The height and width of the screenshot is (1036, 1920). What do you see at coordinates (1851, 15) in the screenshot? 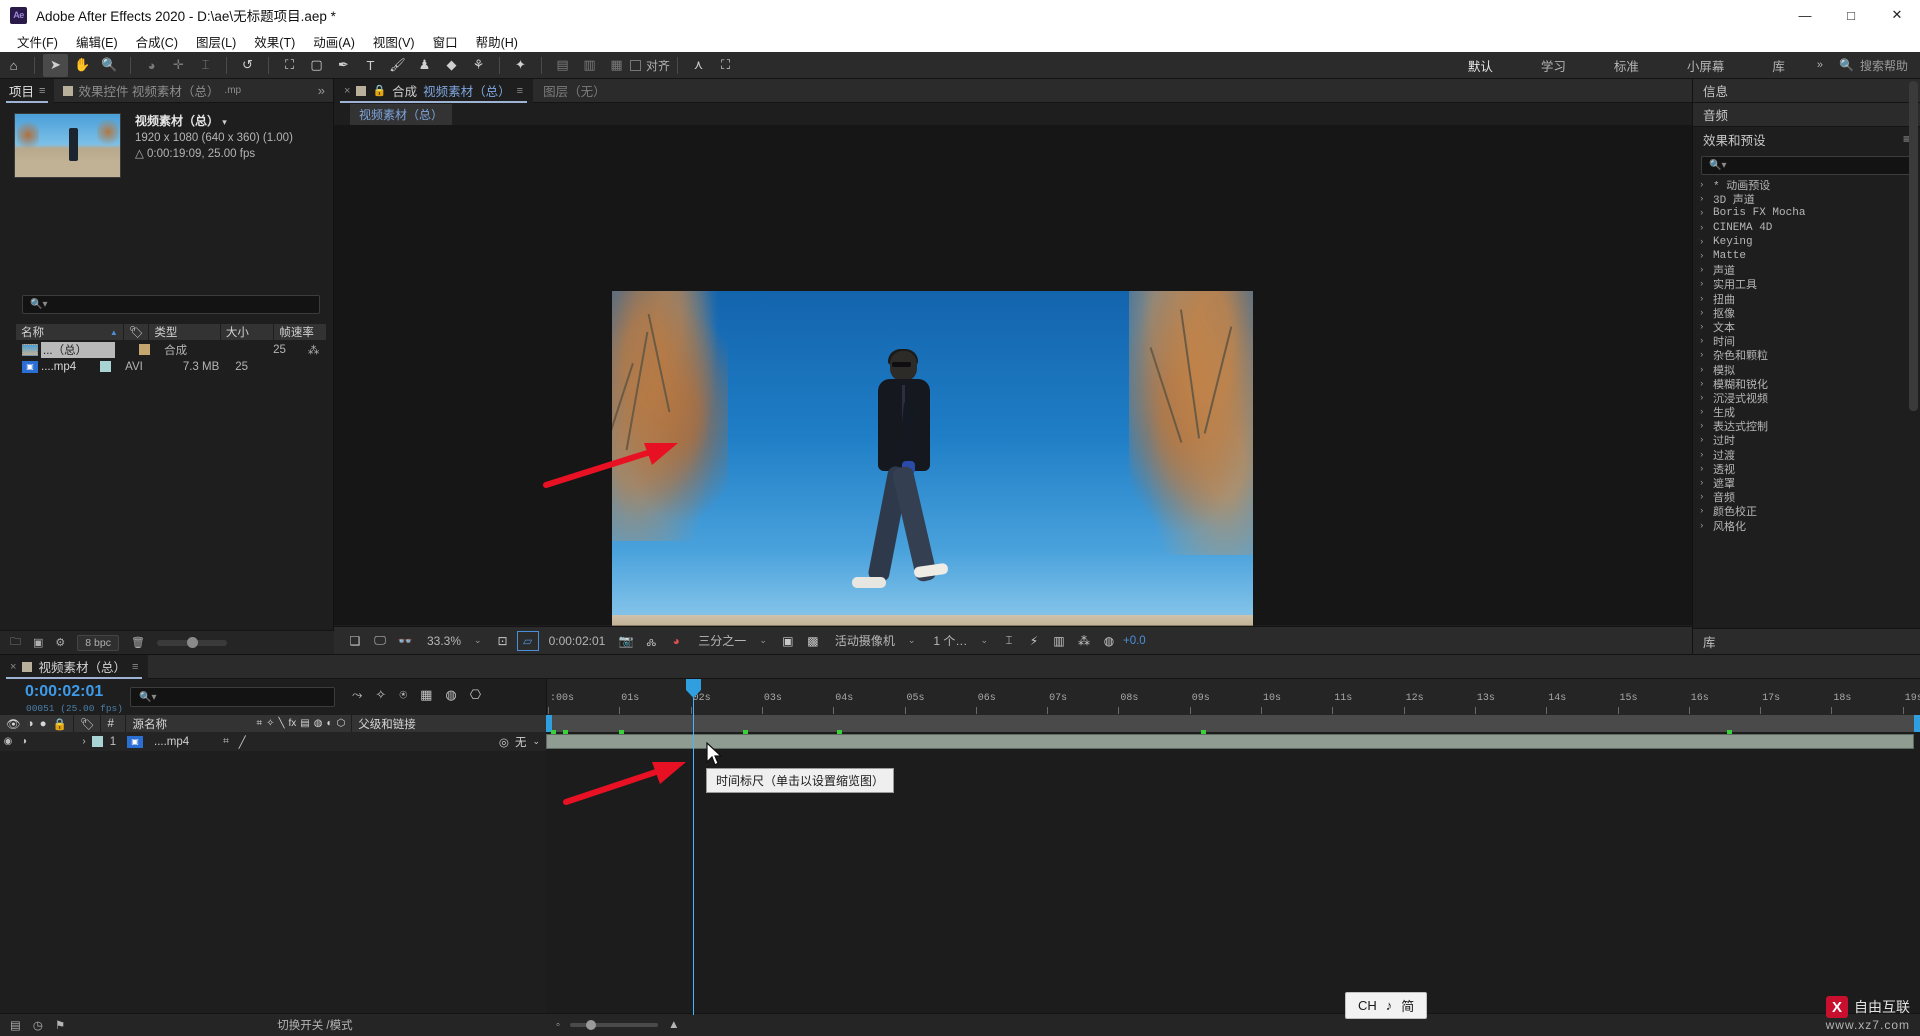
I see `maximize-button: □` at bounding box center [1851, 15].